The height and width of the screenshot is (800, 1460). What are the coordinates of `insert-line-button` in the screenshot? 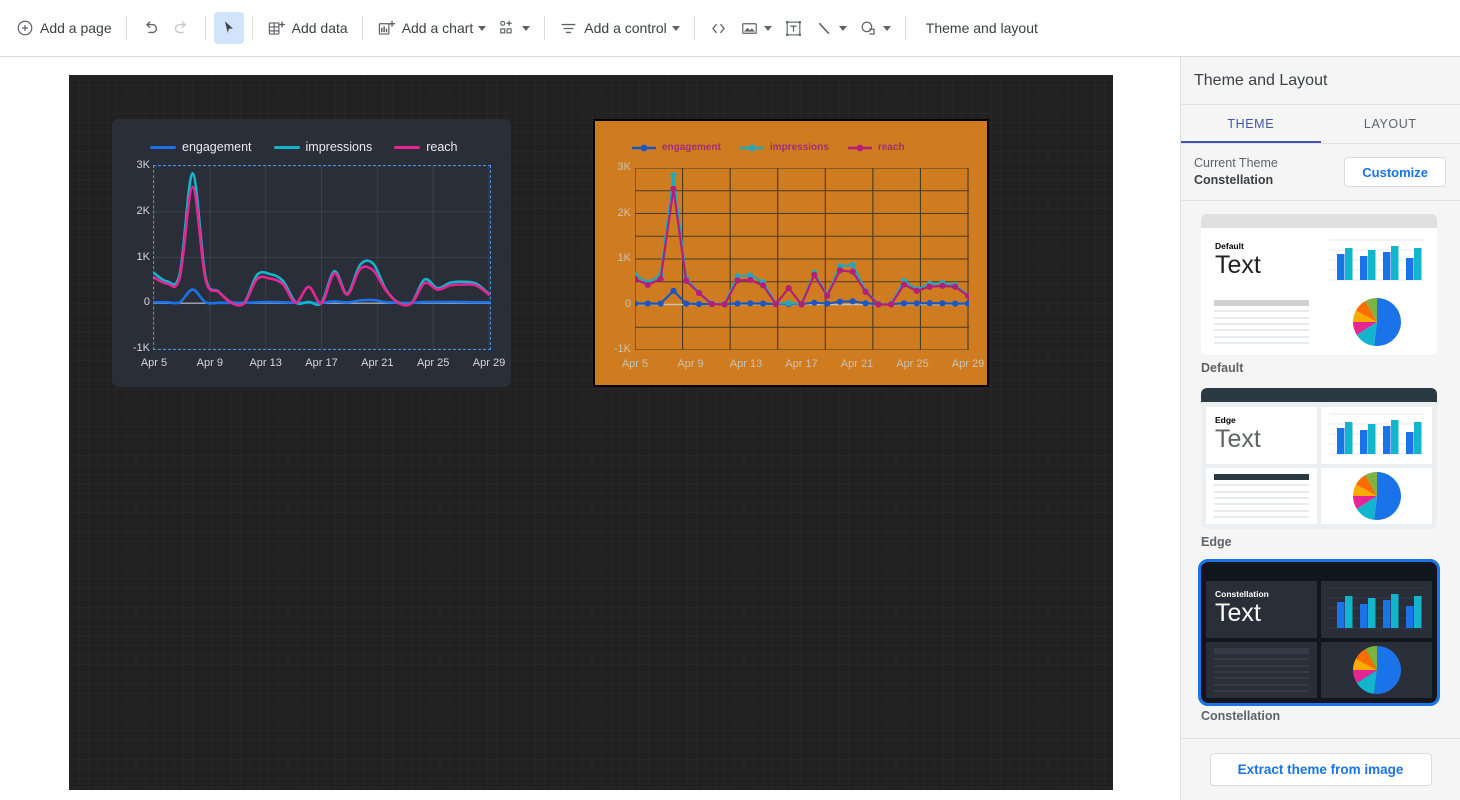 It's located at (831, 28).